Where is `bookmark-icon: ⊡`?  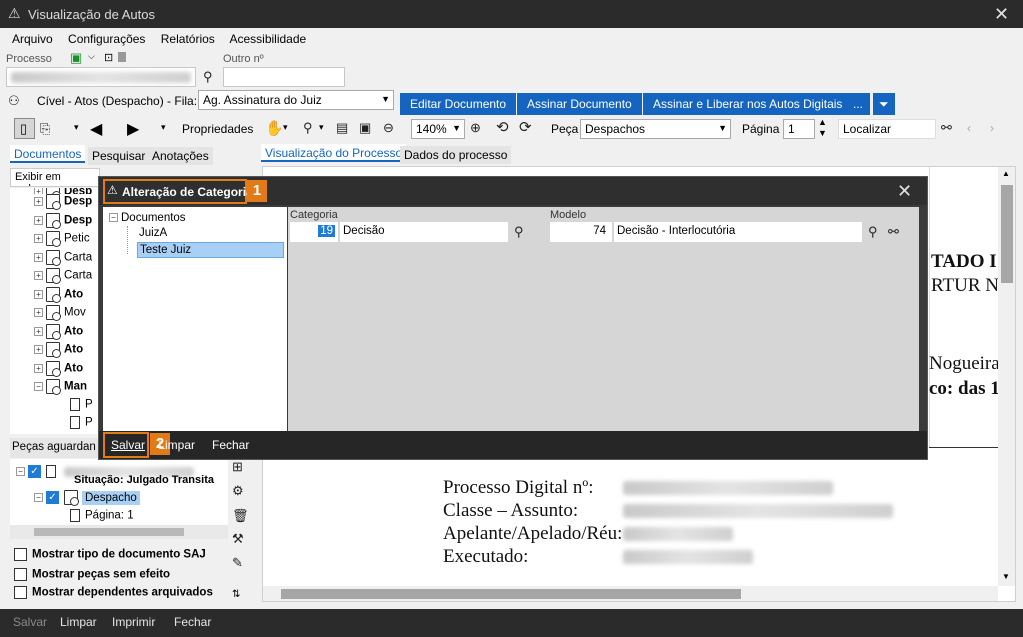 bookmark-icon: ⊡ is located at coordinates (108, 57).